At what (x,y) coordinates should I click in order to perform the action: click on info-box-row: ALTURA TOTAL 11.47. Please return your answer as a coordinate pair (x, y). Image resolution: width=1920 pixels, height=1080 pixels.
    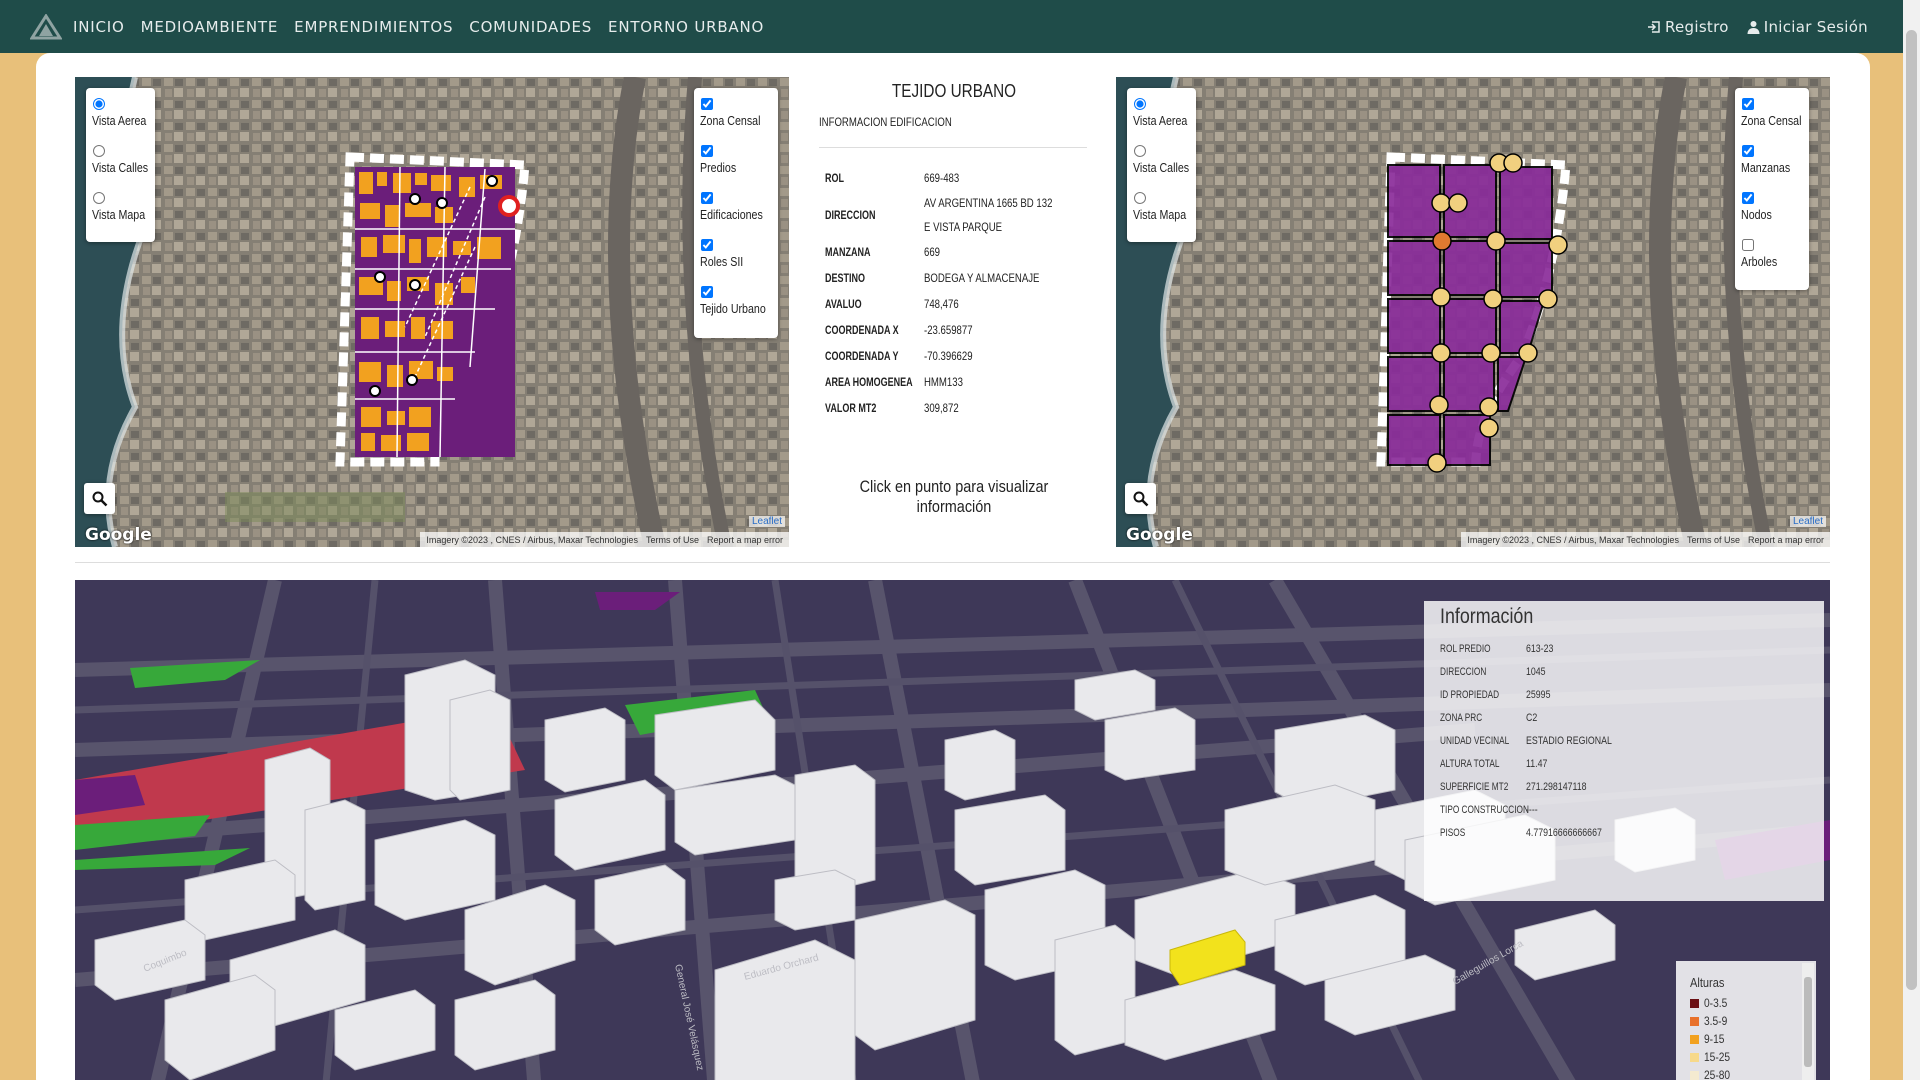
    Looking at the image, I should click on (1624, 763).